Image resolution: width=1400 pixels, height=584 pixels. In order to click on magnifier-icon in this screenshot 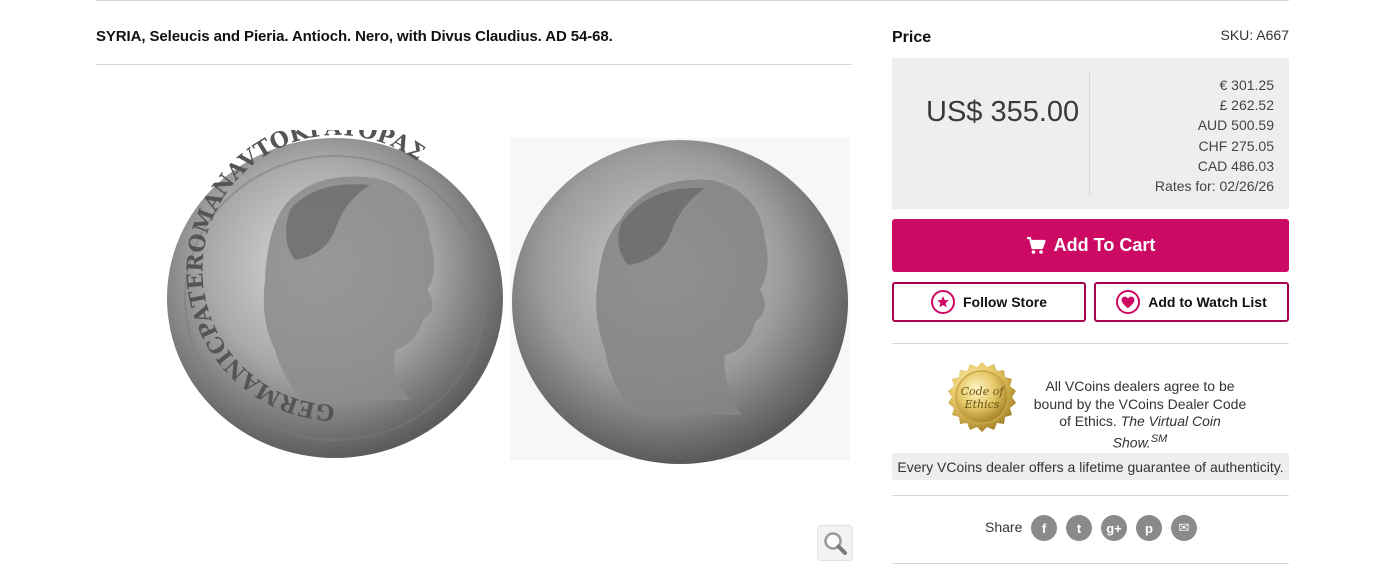, I will do `click(835, 543)`.